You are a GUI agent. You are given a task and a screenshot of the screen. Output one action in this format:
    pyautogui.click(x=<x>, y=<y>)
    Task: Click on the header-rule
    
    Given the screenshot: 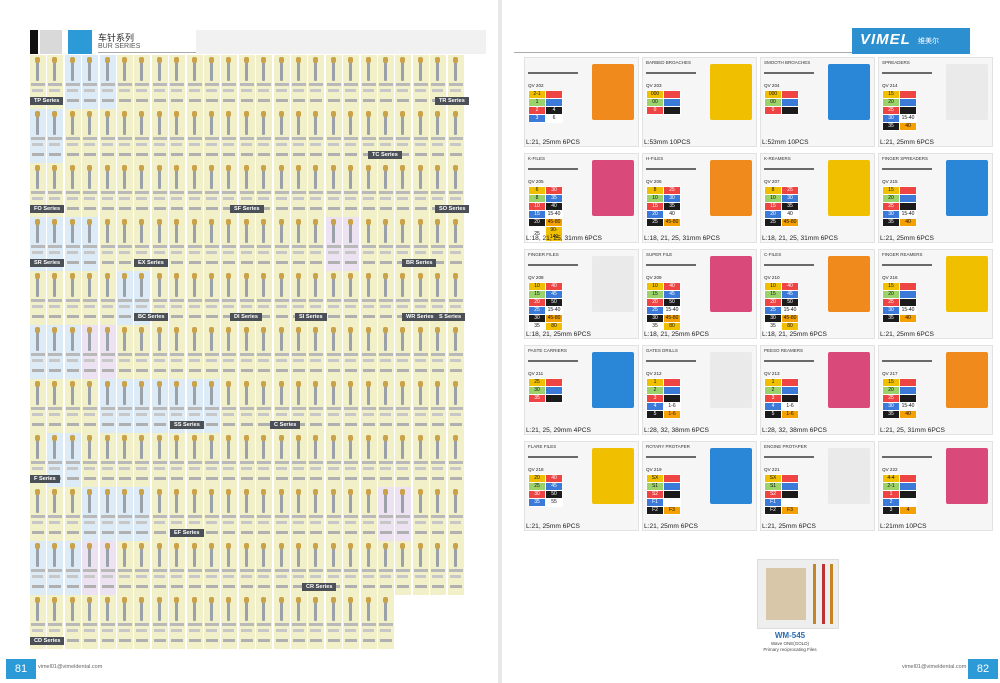 What is the action you would take?
    pyautogui.click(x=683, y=52)
    